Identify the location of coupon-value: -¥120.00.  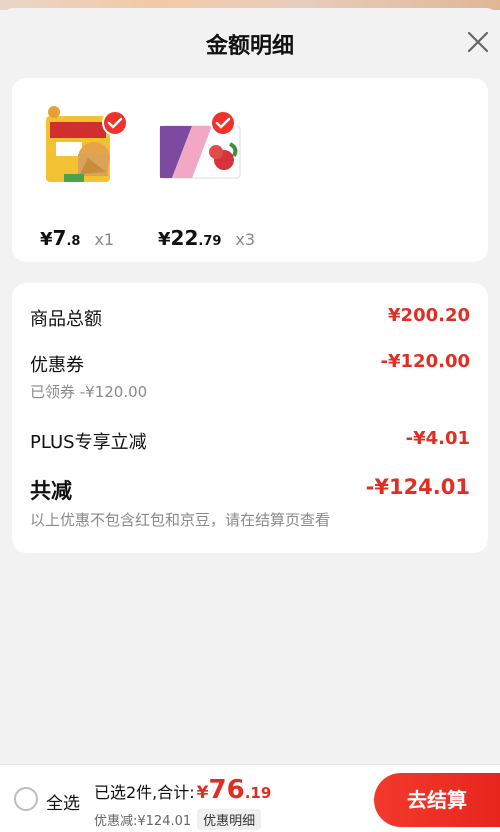
(425, 361).